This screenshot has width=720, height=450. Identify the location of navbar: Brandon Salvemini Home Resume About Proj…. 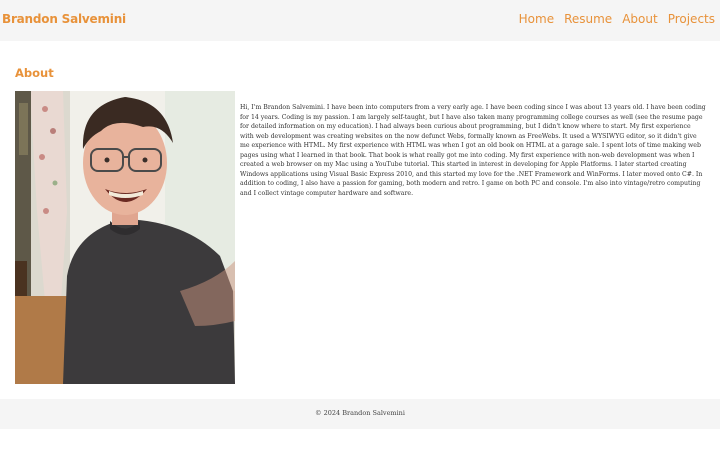
(360, 20).